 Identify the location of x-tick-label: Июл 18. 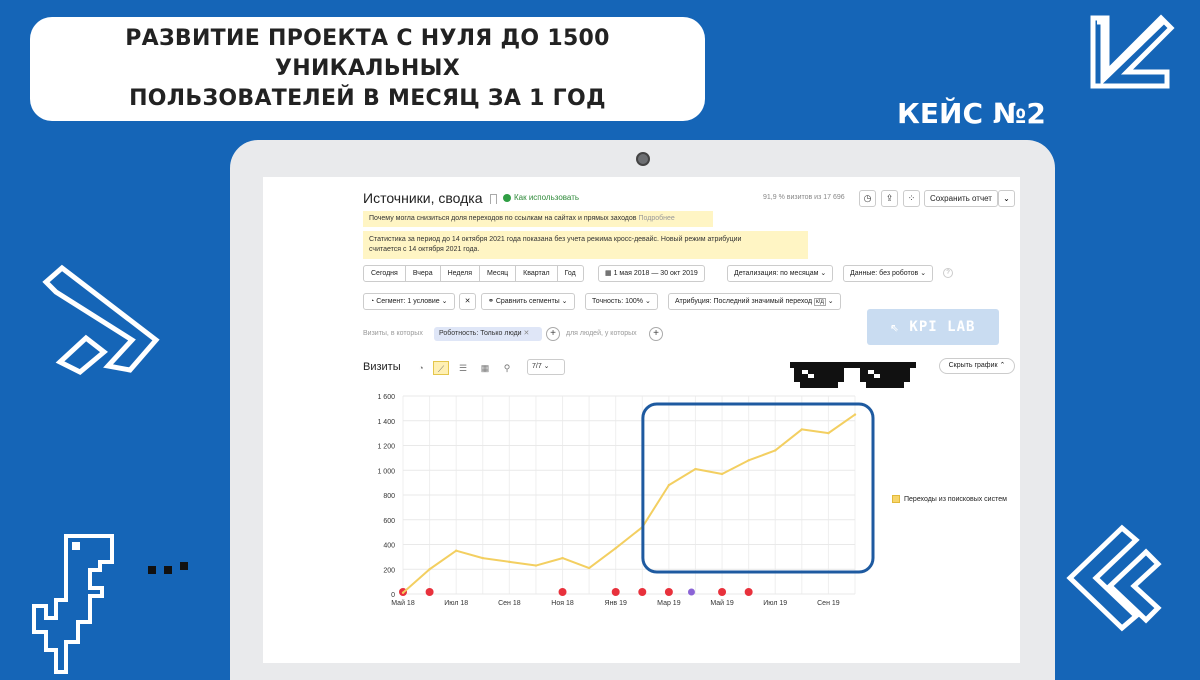
(456, 603).